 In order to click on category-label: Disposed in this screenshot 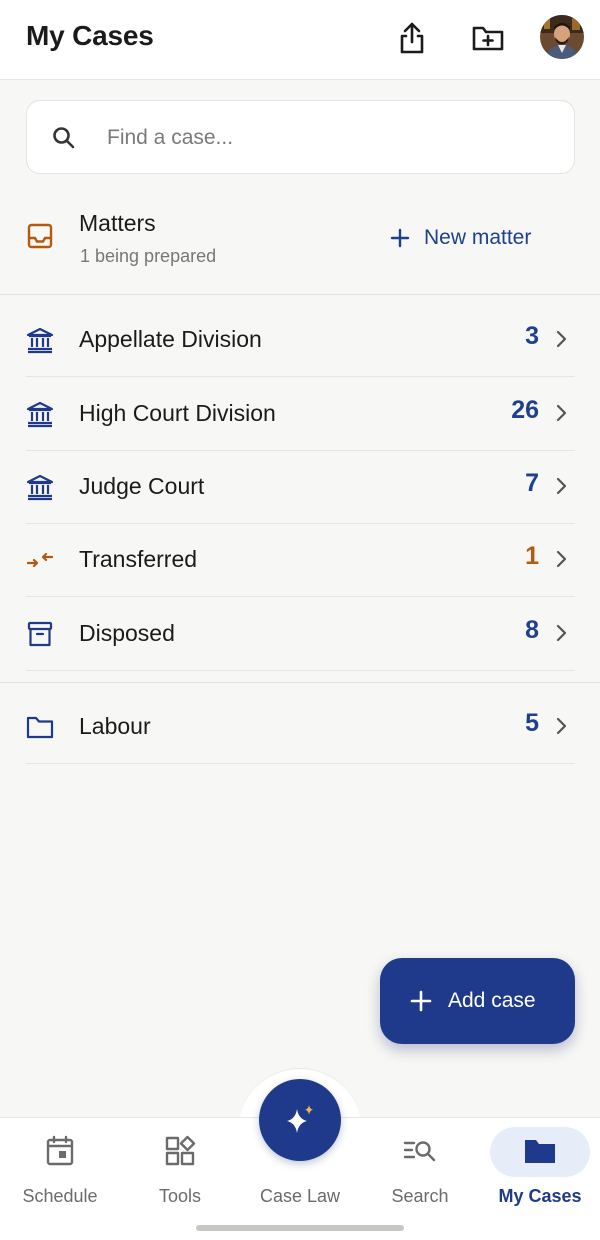, I will do `click(127, 633)`.